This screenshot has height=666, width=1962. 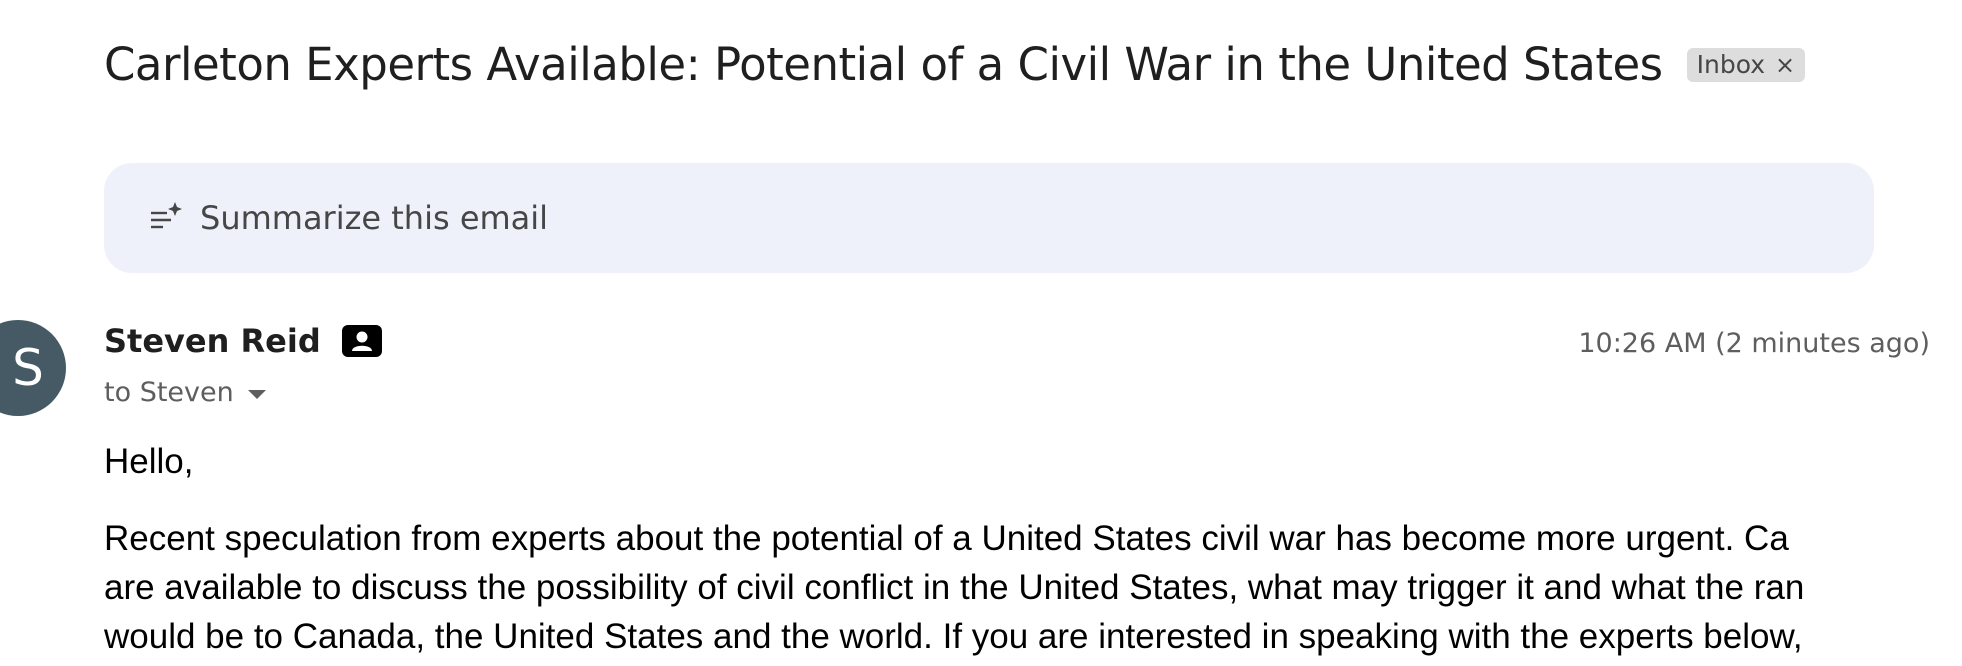 I want to click on inbox-label-chip: Inbox ×, so click(x=1746, y=64).